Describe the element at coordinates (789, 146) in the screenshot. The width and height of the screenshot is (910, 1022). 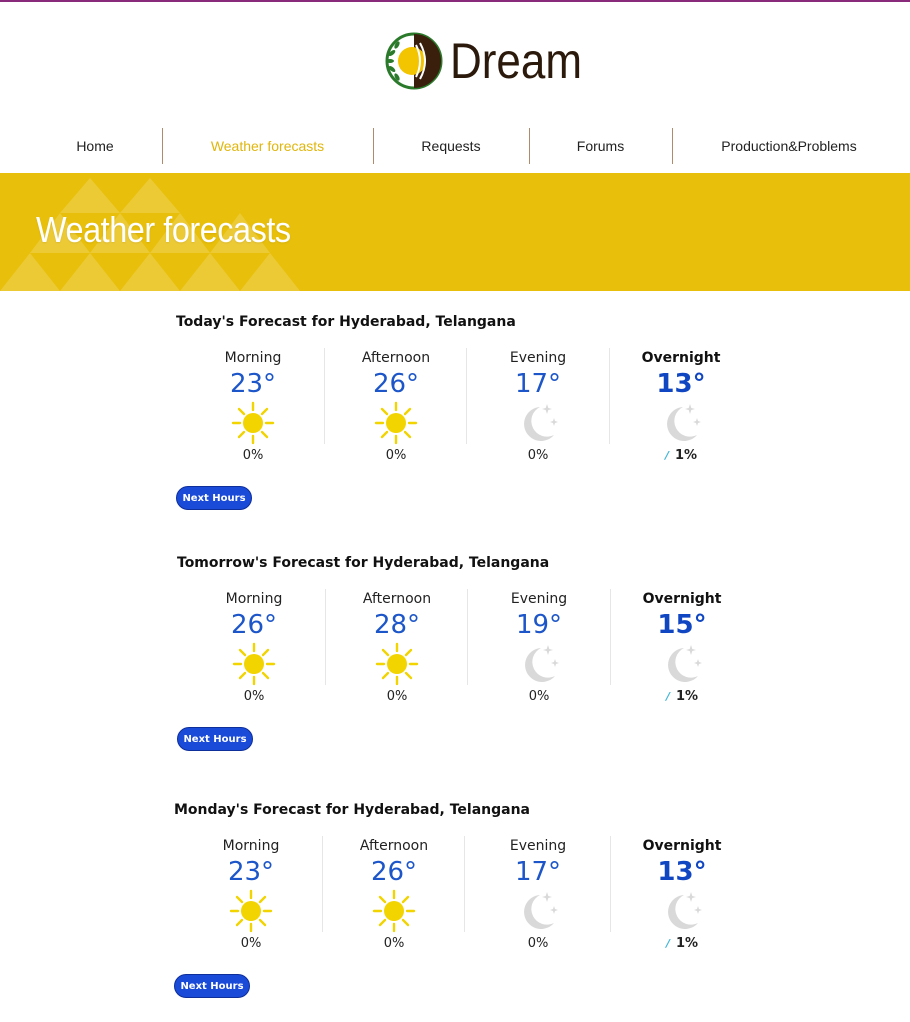
I see `nav-production-problems: Production&Problems` at that location.